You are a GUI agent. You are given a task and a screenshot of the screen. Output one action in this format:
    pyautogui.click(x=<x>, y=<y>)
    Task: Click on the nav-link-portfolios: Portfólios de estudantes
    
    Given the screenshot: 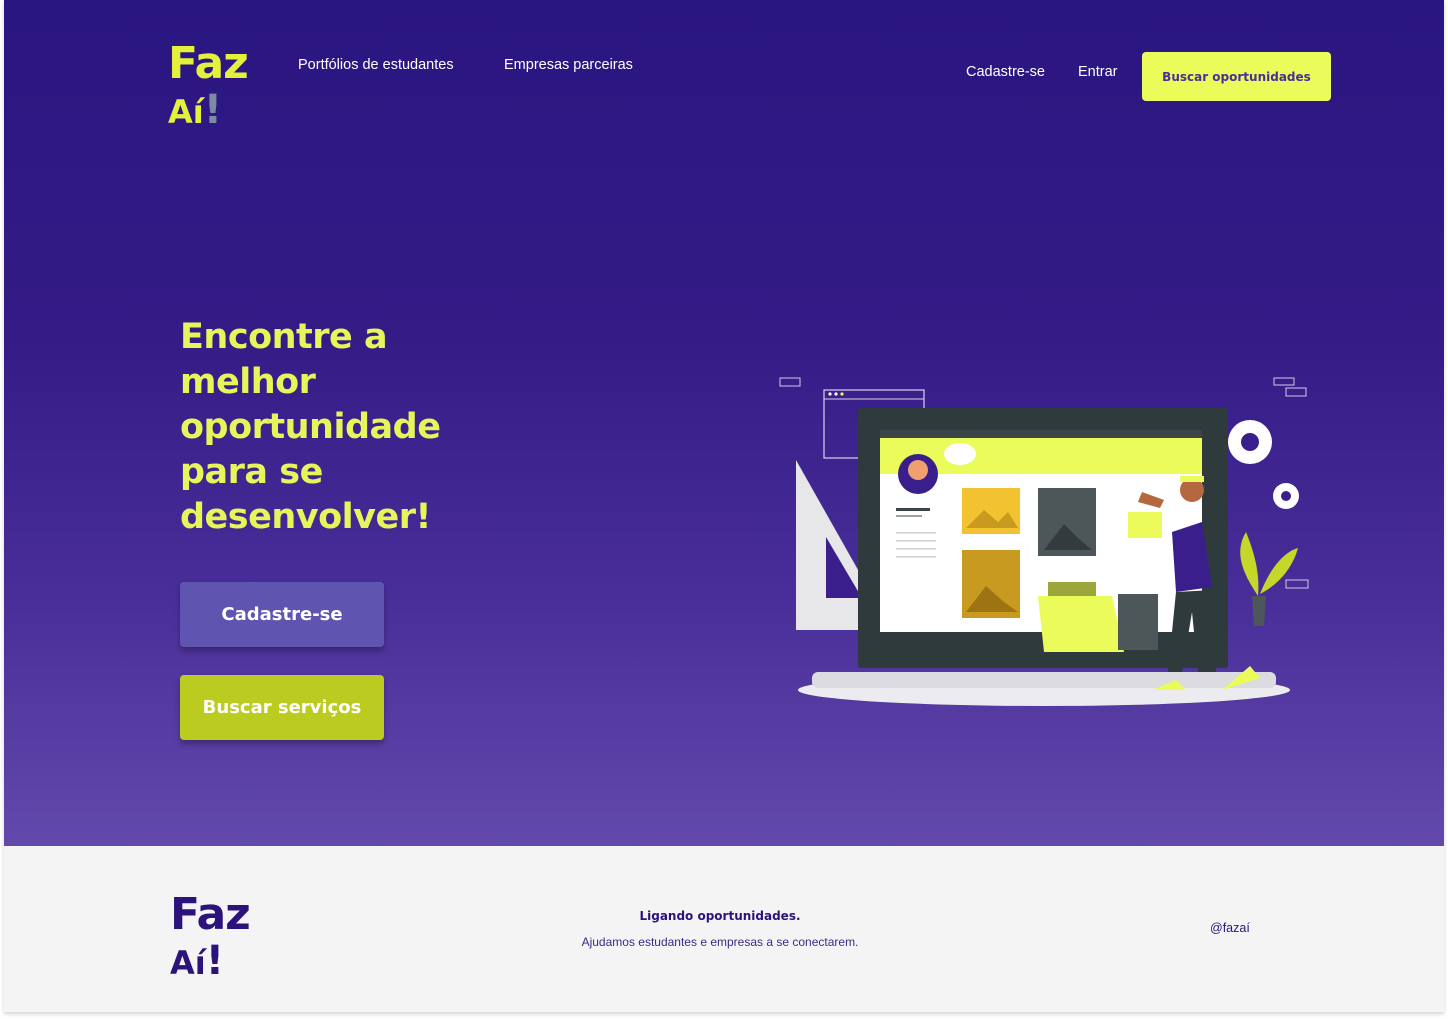 What is the action you would take?
    pyautogui.click(x=376, y=65)
    